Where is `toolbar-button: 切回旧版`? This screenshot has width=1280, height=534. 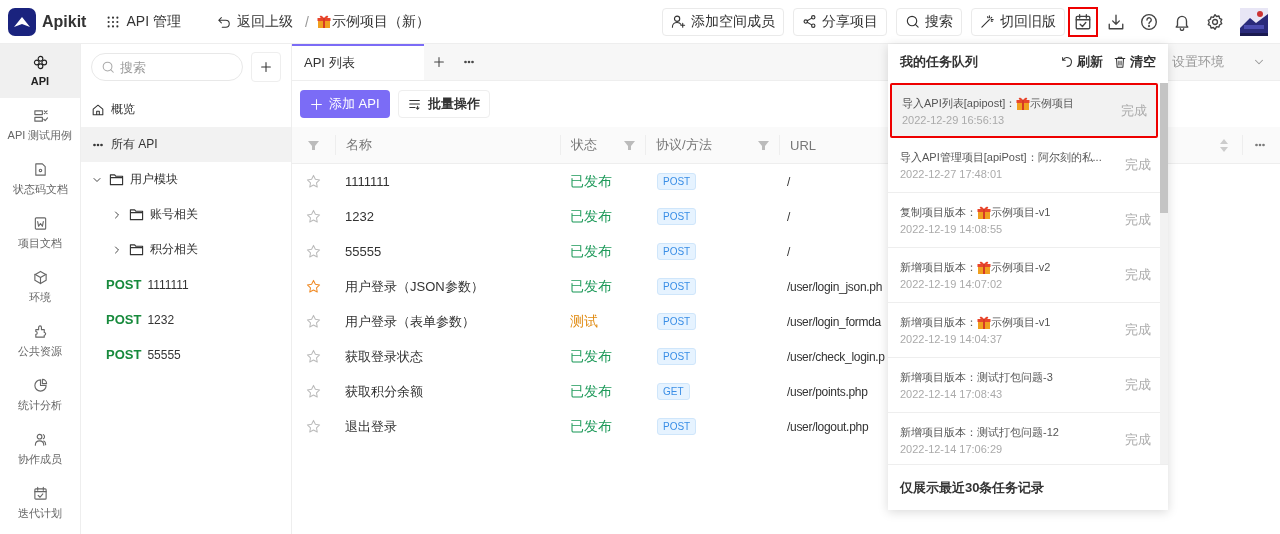
toolbar-button: 切回旧版 is located at coordinates (1018, 21).